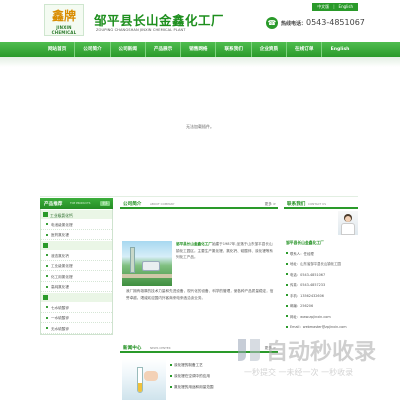 The height and width of the screenshot is (400, 400). I want to click on nav-item: 企业资质, so click(270, 49).